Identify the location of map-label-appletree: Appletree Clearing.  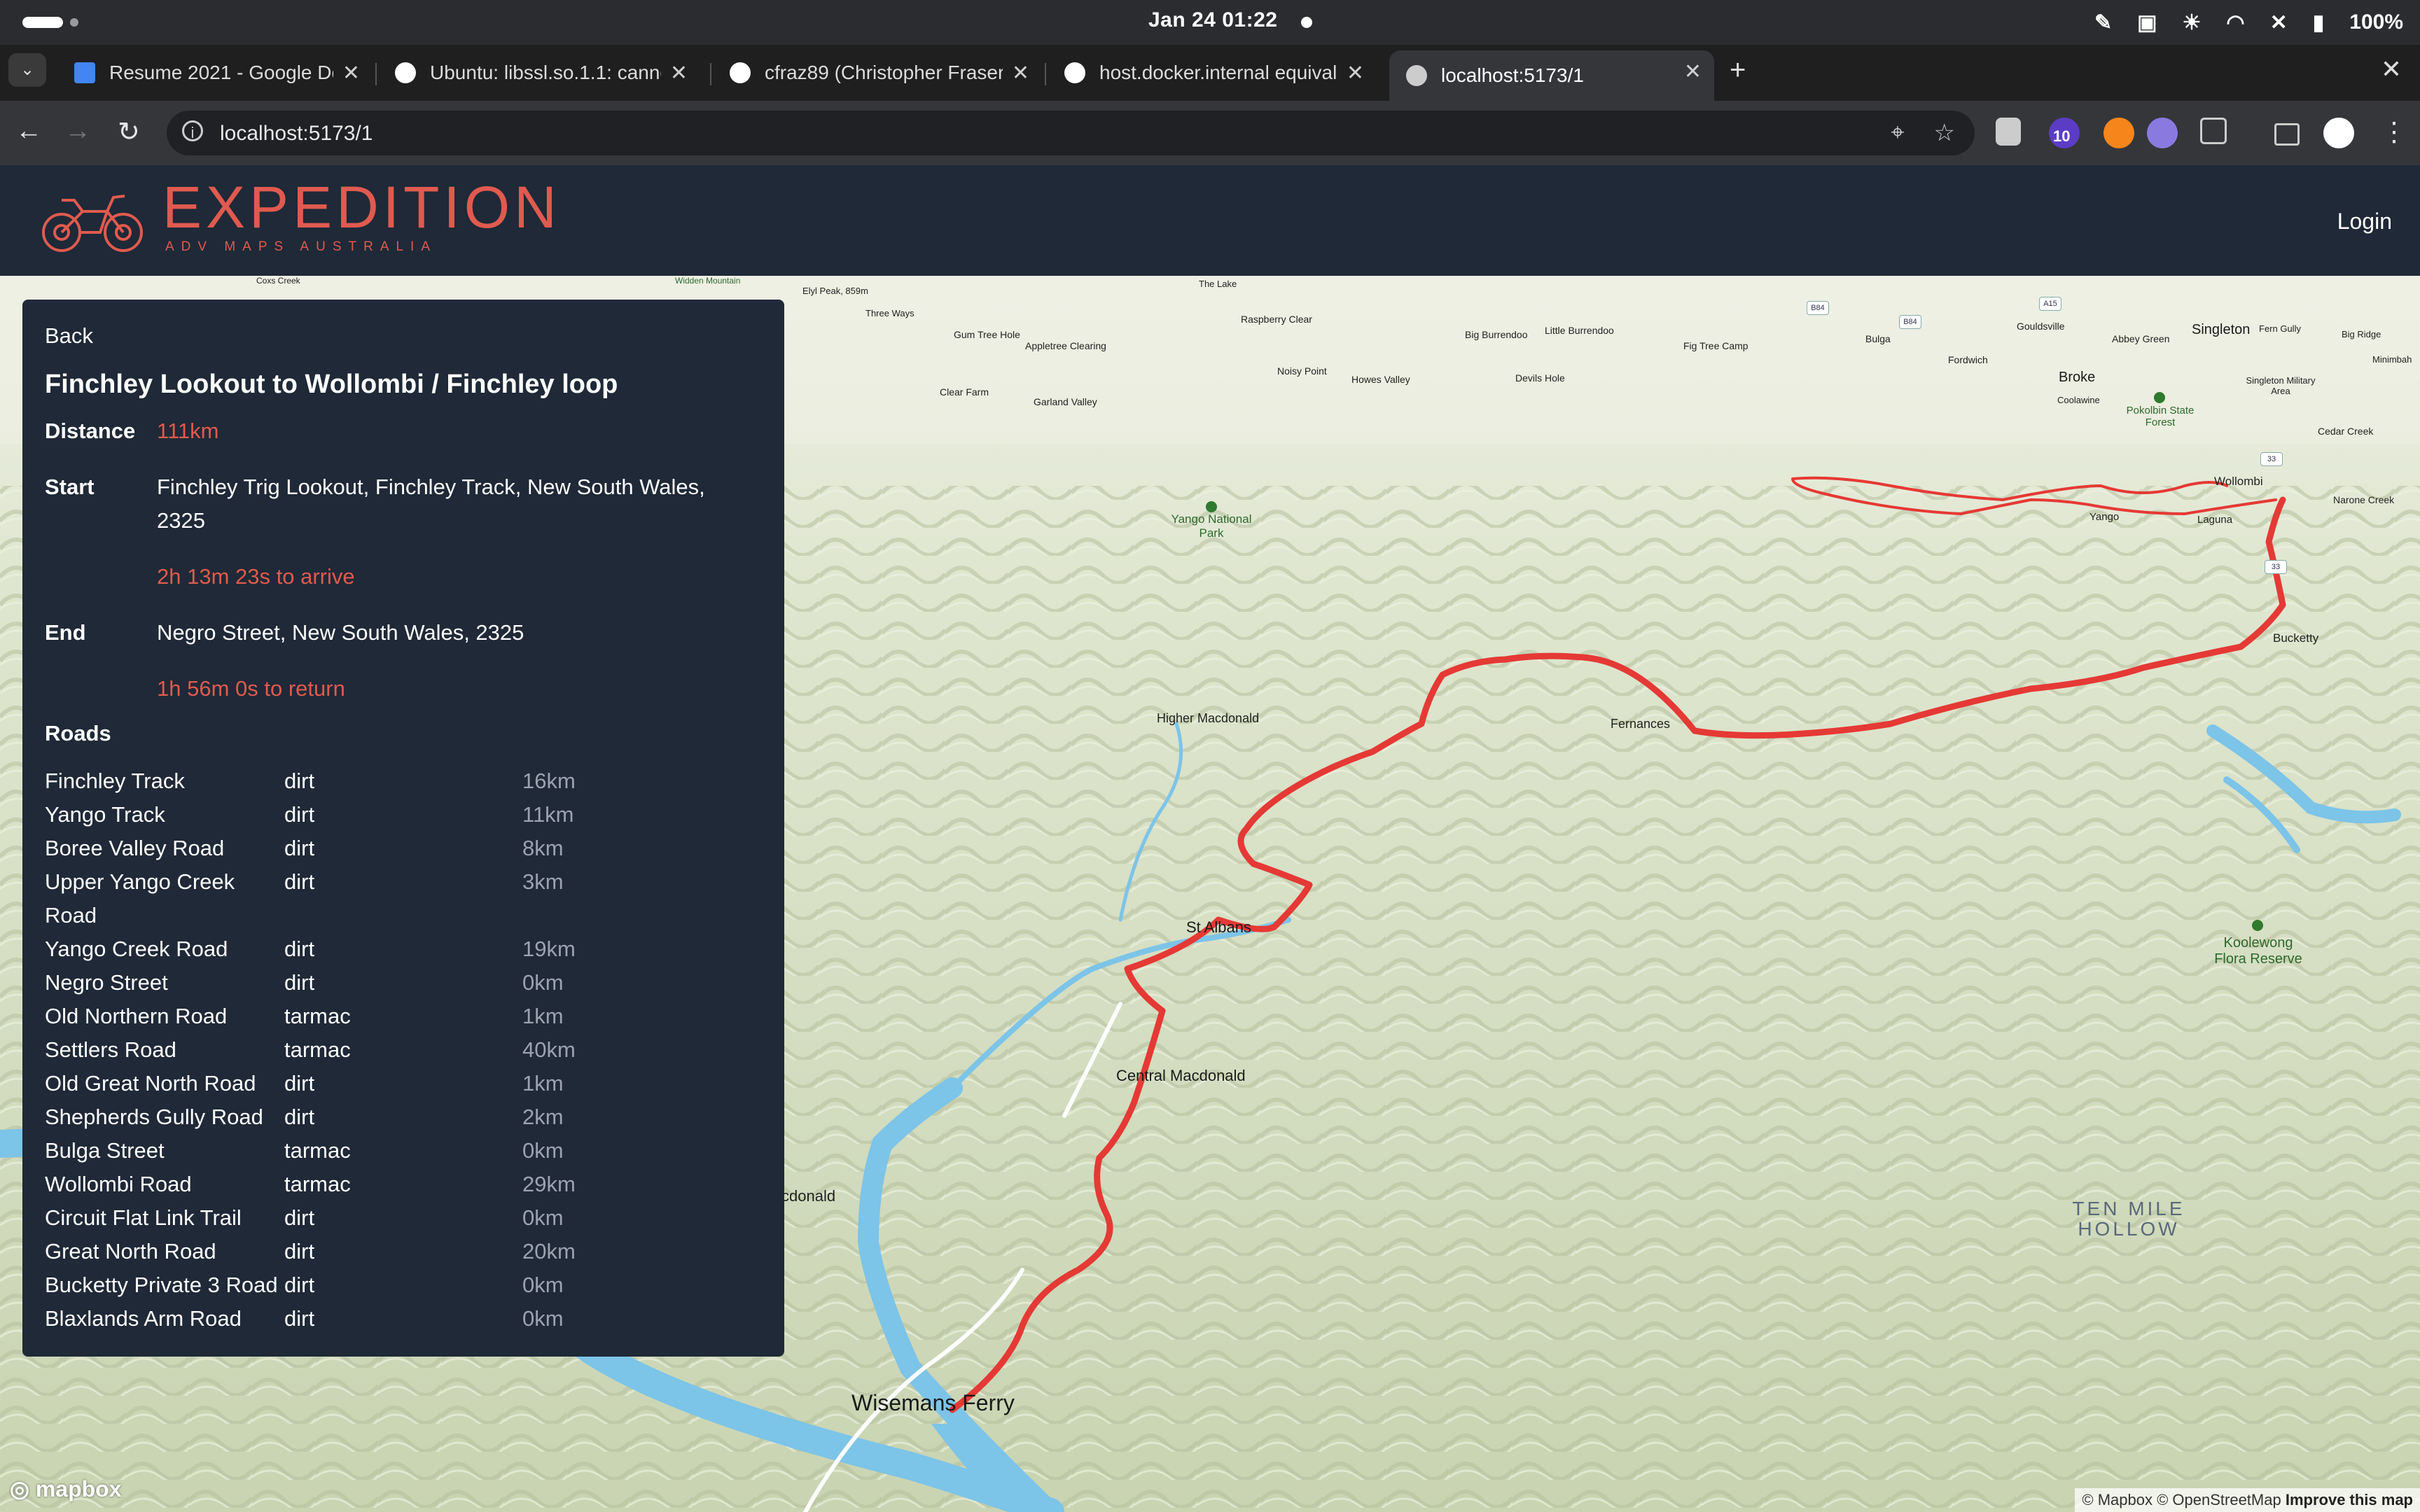
(1065, 345).